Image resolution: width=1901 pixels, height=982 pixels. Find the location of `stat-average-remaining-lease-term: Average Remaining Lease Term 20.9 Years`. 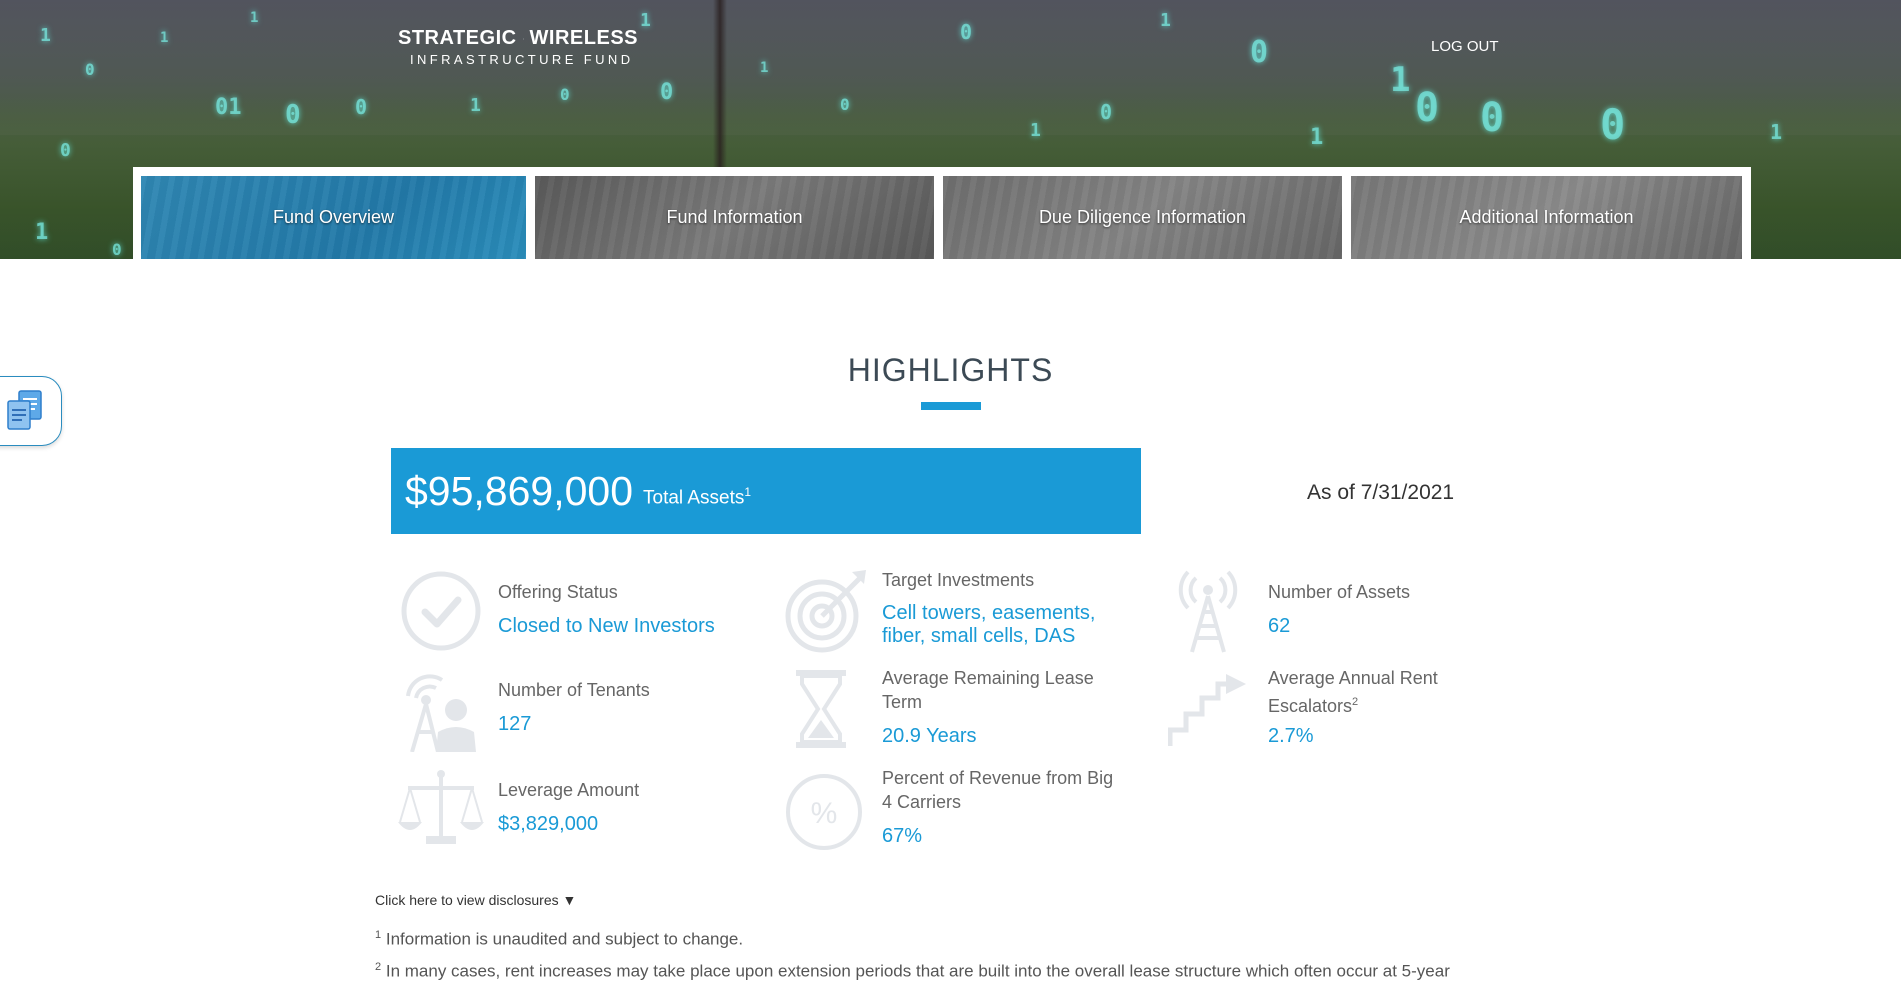

stat-average-remaining-lease-term: Average Remaining Lease Term 20.9 Years is located at coordinates (962, 711).